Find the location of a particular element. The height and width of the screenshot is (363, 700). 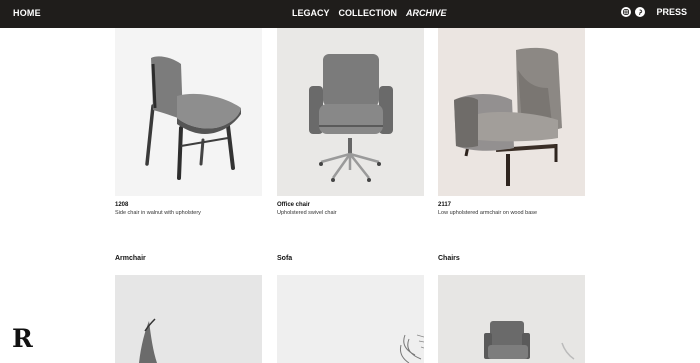

product-image-side-chair is located at coordinates (188, 112).